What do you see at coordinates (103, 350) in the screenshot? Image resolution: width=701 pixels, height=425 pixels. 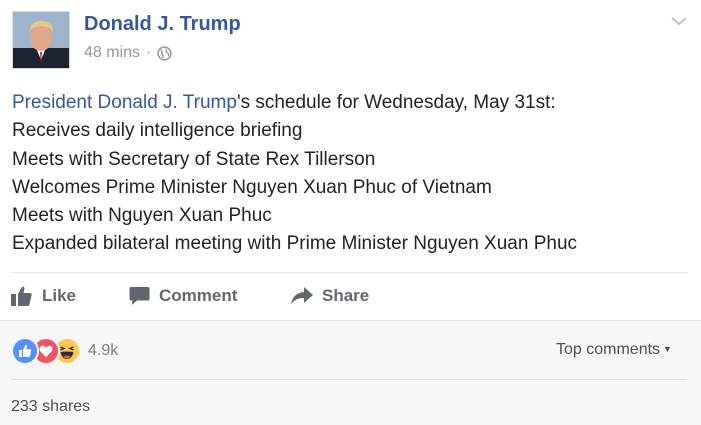 I see `reaction-count: 4.9k` at bounding box center [103, 350].